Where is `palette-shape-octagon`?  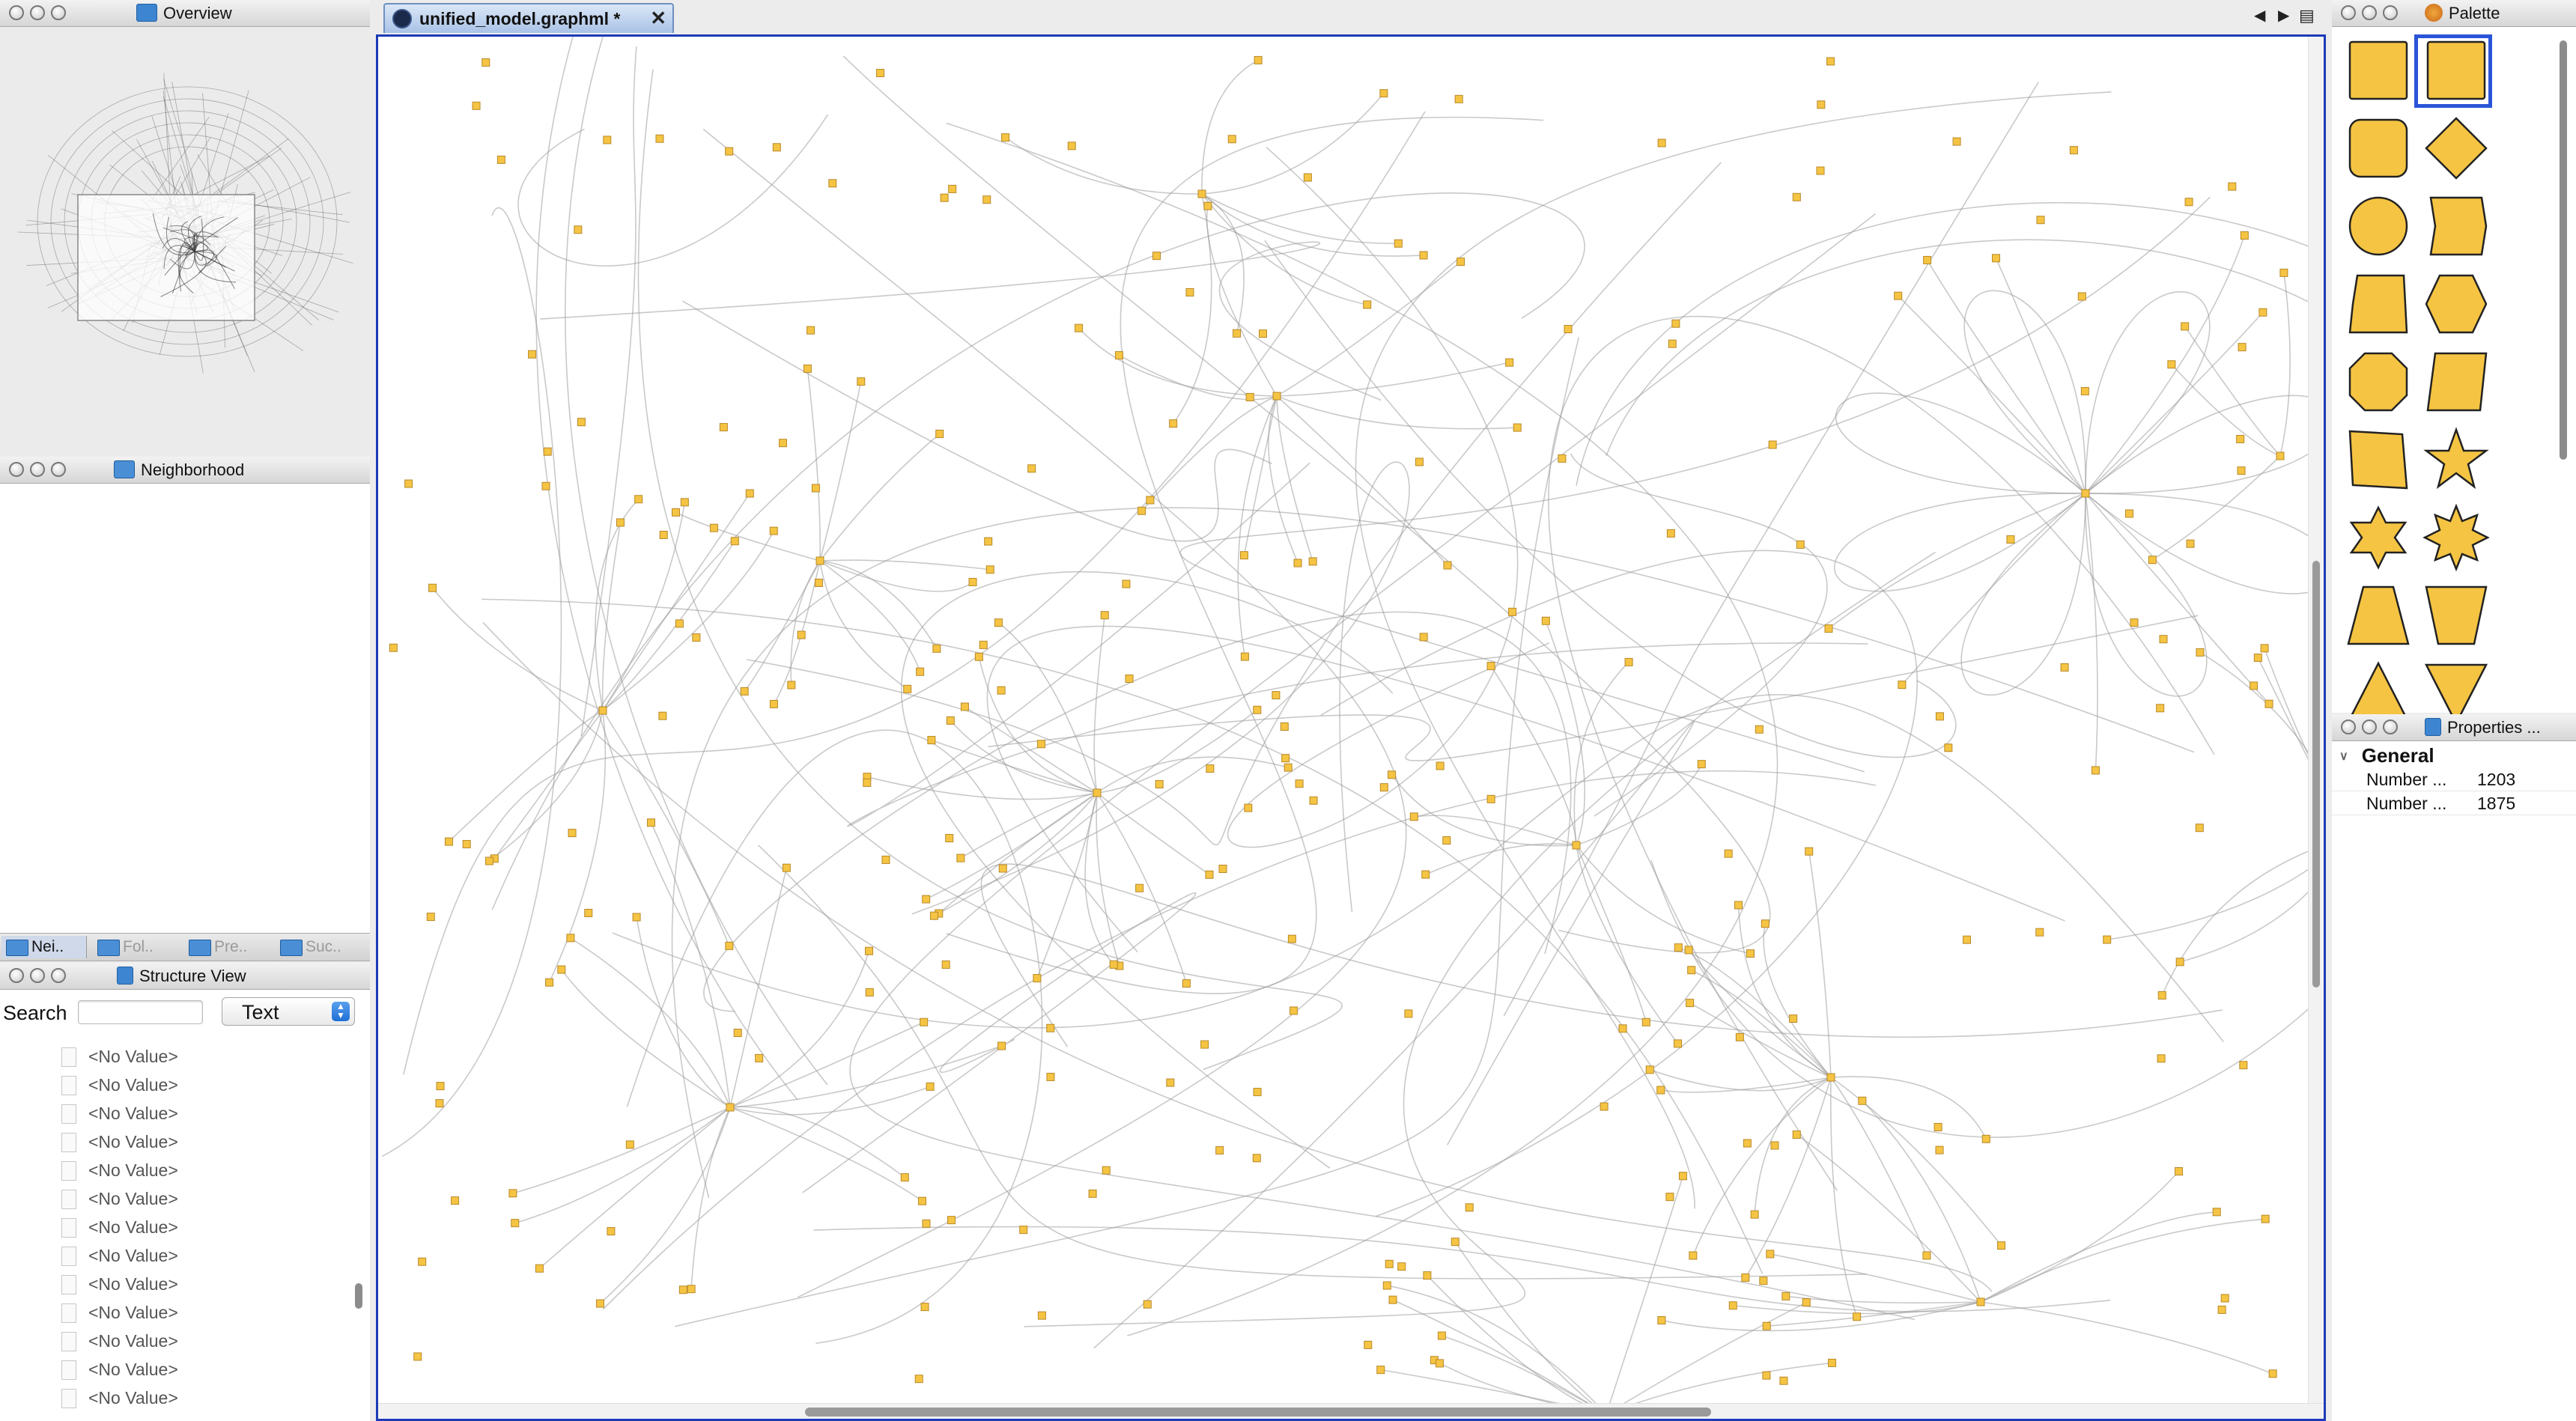
palette-shape-octagon is located at coordinates (2378, 382).